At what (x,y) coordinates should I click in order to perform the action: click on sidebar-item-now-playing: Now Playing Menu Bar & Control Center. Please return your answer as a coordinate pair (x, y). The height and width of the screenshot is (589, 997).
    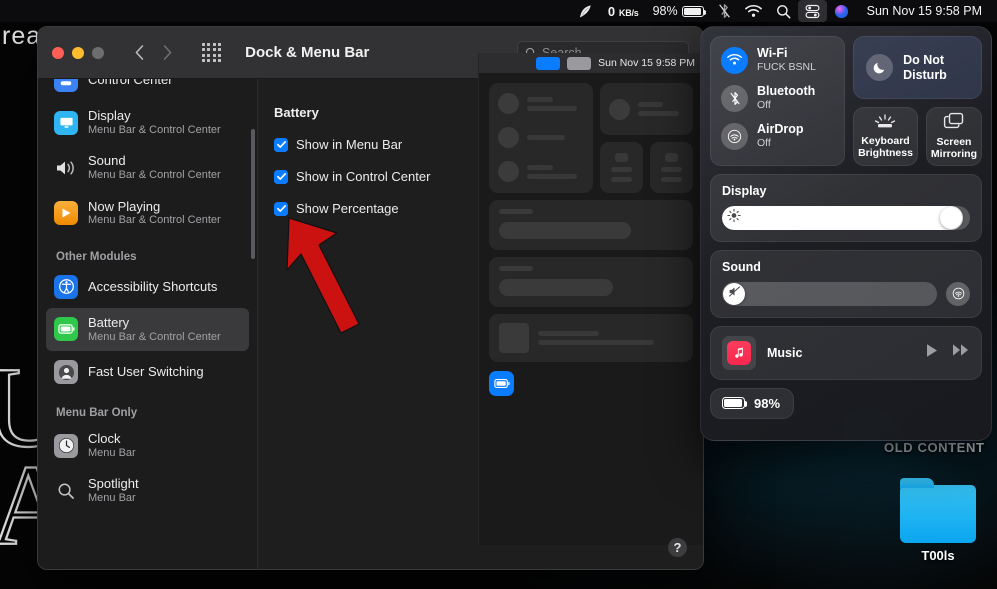
    Looking at the image, I should click on (147, 213).